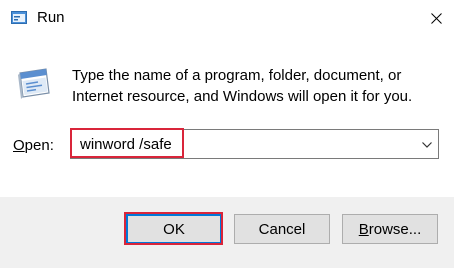 This screenshot has width=454, height=268. What do you see at coordinates (363, 229) in the screenshot?
I see `browse-accelerator: B` at bounding box center [363, 229].